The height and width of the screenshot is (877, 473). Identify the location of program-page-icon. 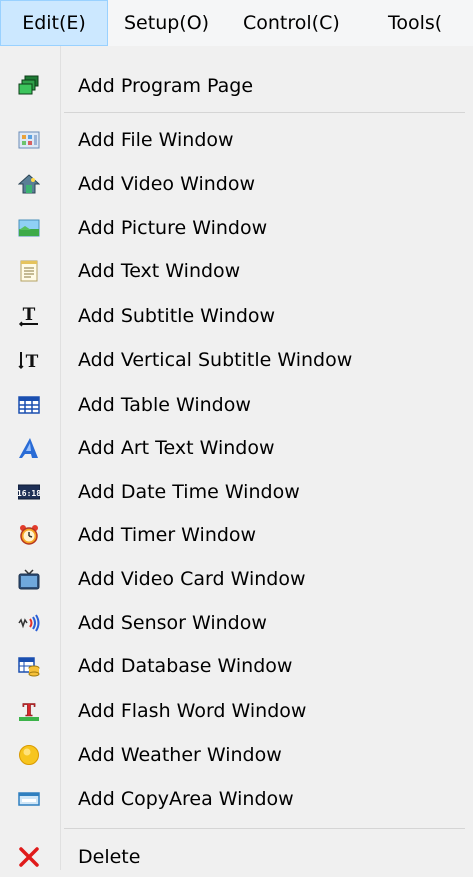
(29, 86).